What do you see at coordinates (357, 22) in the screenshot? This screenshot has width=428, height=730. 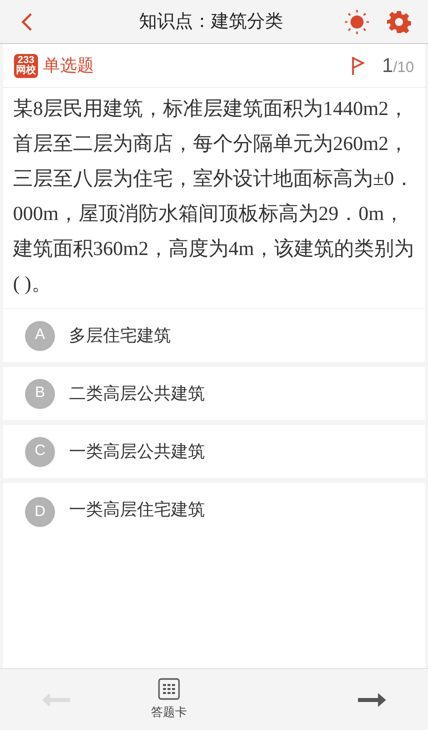 I see `sun-icon` at bounding box center [357, 22].